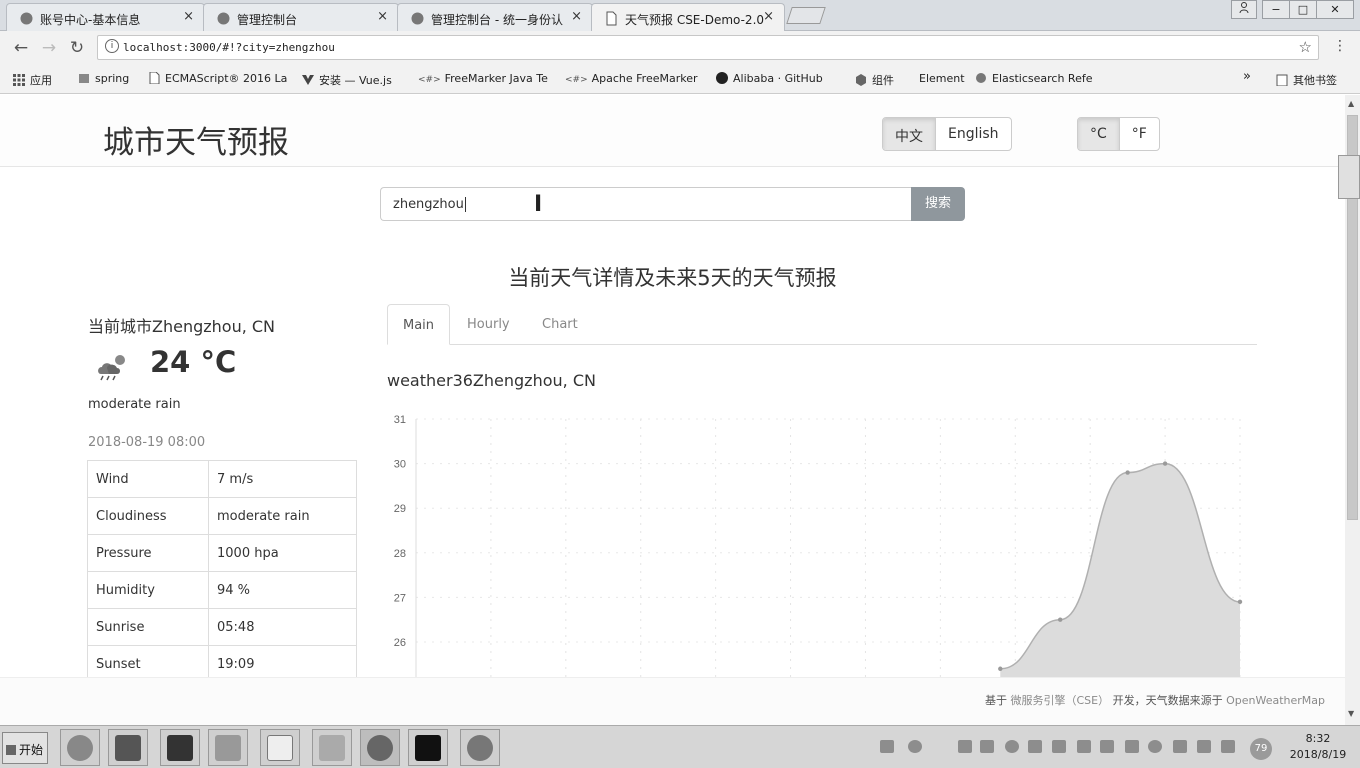 The image size is (1360, 768). What do you see at coordinates (688, 17) in the screenshot?
I see `browser-tab-weather: 天气预报 CSE-Demo-2.0 ×` at bounding box center [688, 17].